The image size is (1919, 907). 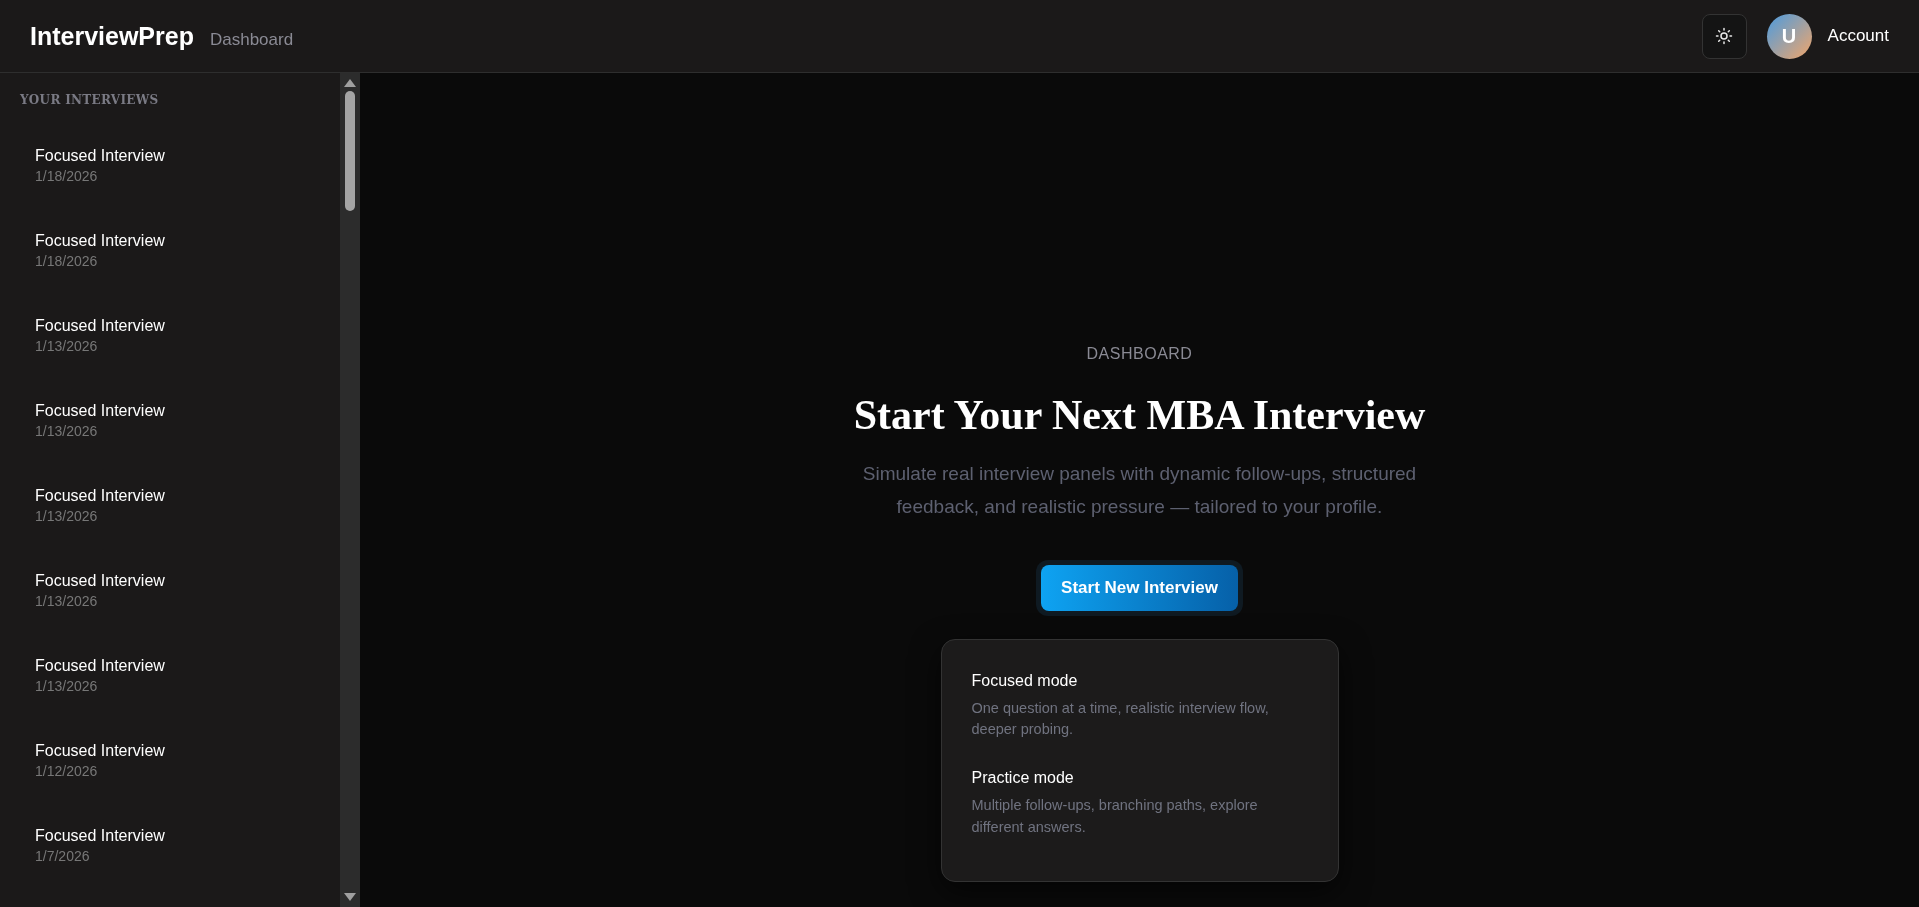 What do you see at coordinates (251, 39) in the screenshot?
I see `page-title: Dashboard` at bounding box center [251, 39].